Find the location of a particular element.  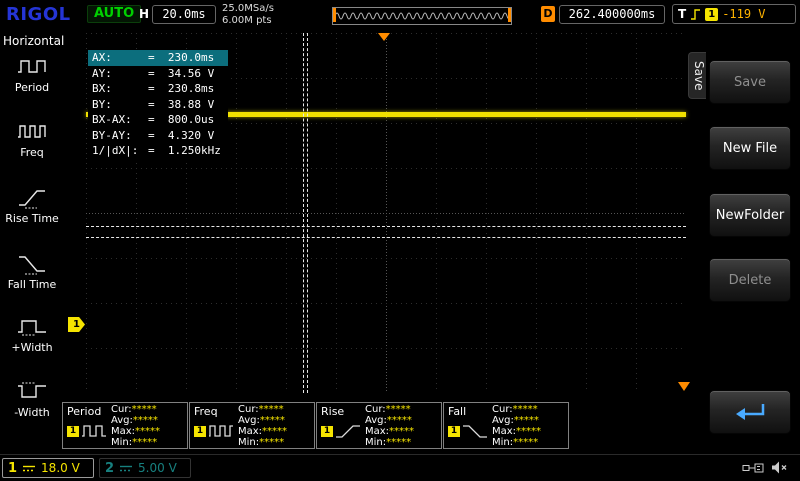

cursor-ay-line is located at coordinates (386, 226).